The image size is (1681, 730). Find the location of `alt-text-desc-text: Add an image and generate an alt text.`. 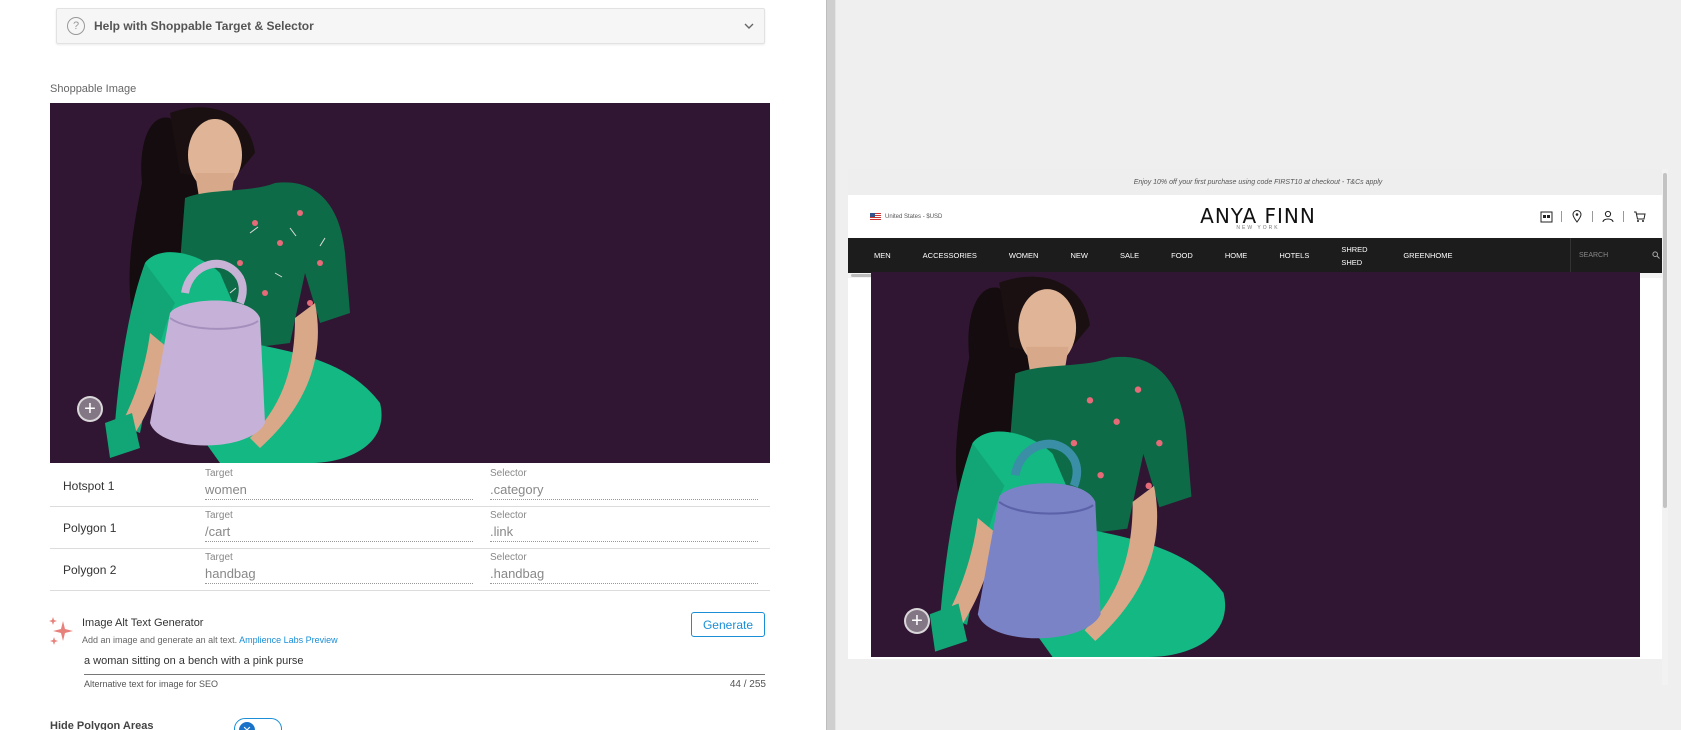

alt-text-desc-text: Add an image and generate an alt text. is located at coordinates (160, 640).